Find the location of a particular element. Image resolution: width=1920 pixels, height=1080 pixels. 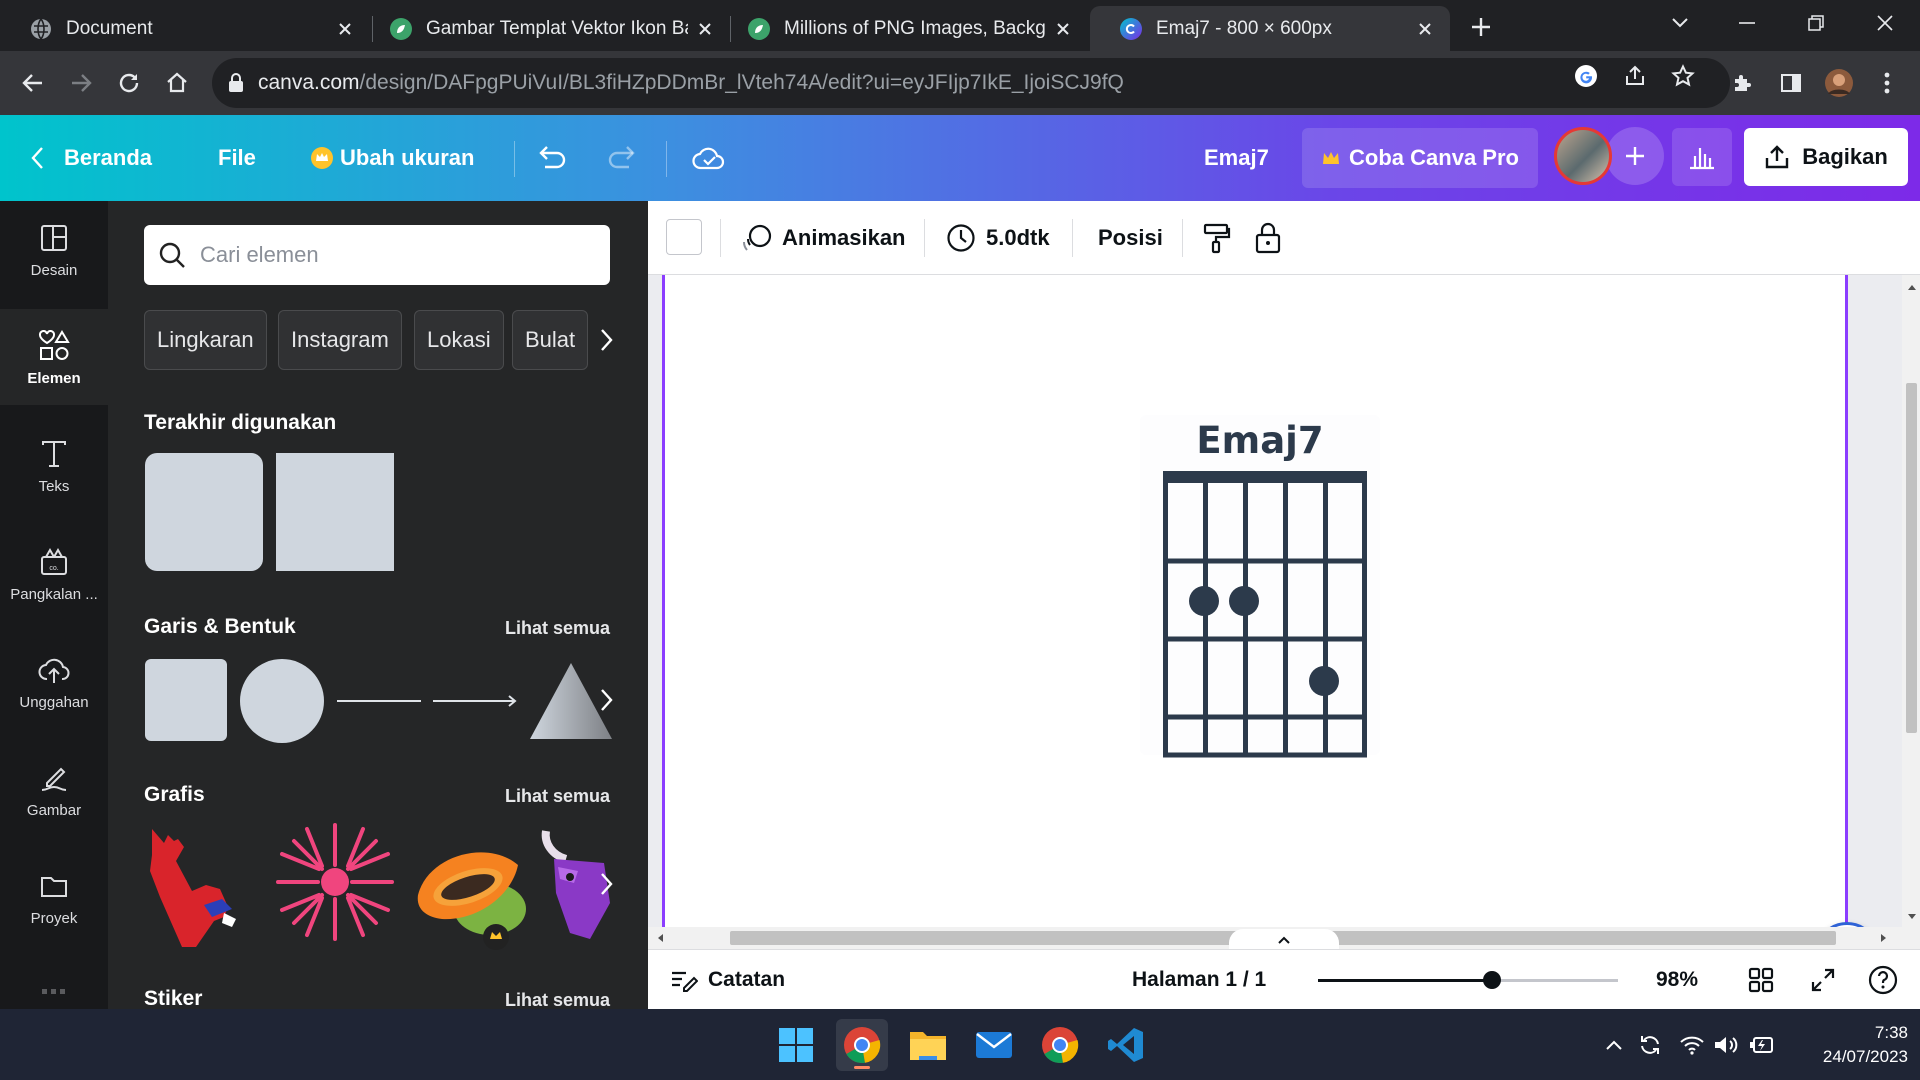

grid-view-icon is located at coordinates (1761, 980).